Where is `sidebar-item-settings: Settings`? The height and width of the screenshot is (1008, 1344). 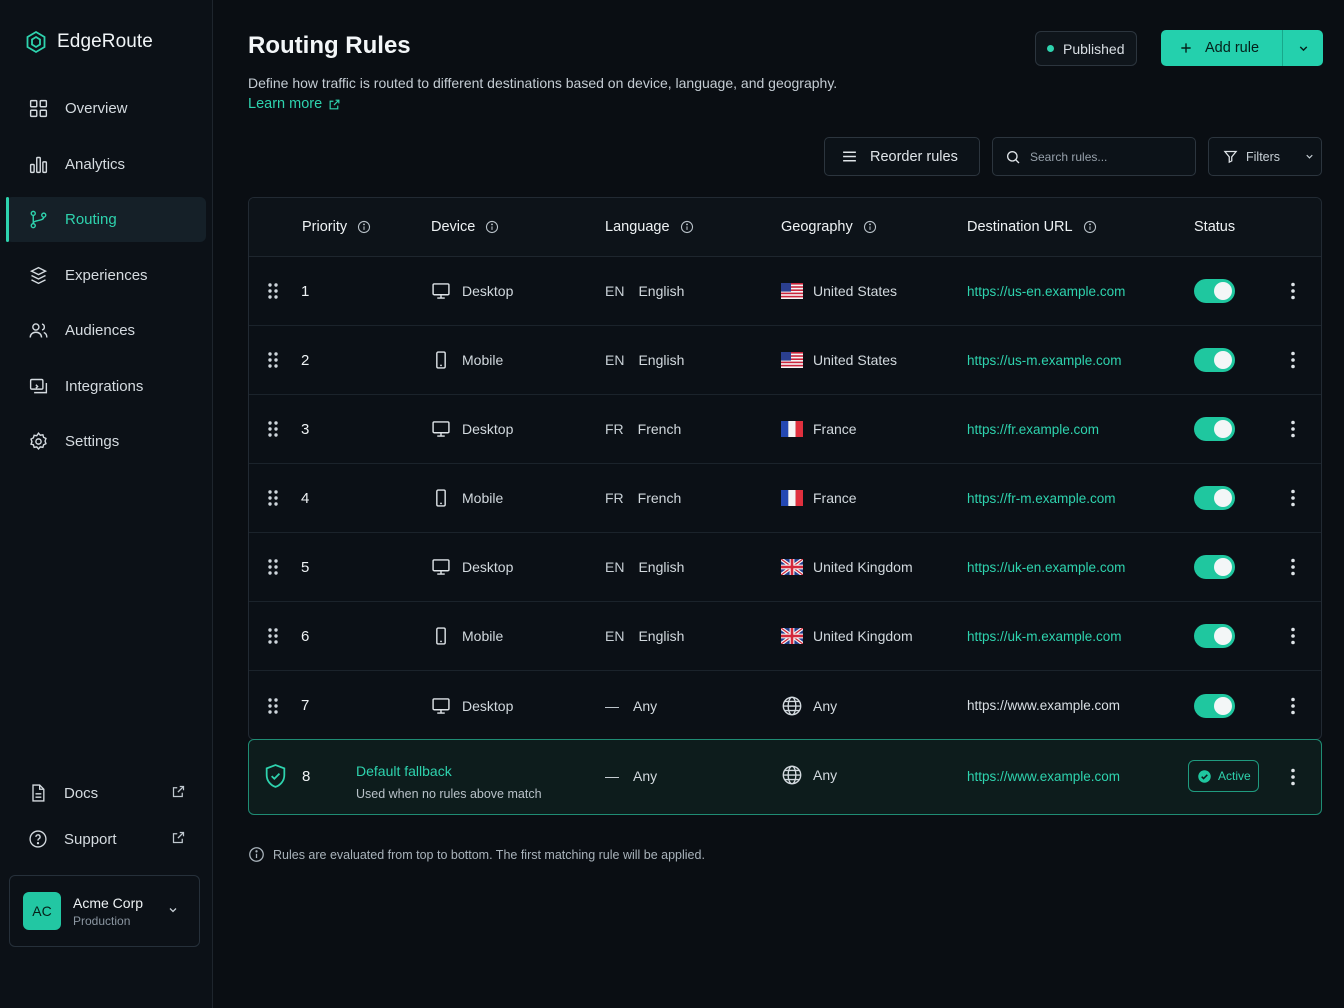 sidebar-item-settings: Settings is located at coordinates (106, 441).